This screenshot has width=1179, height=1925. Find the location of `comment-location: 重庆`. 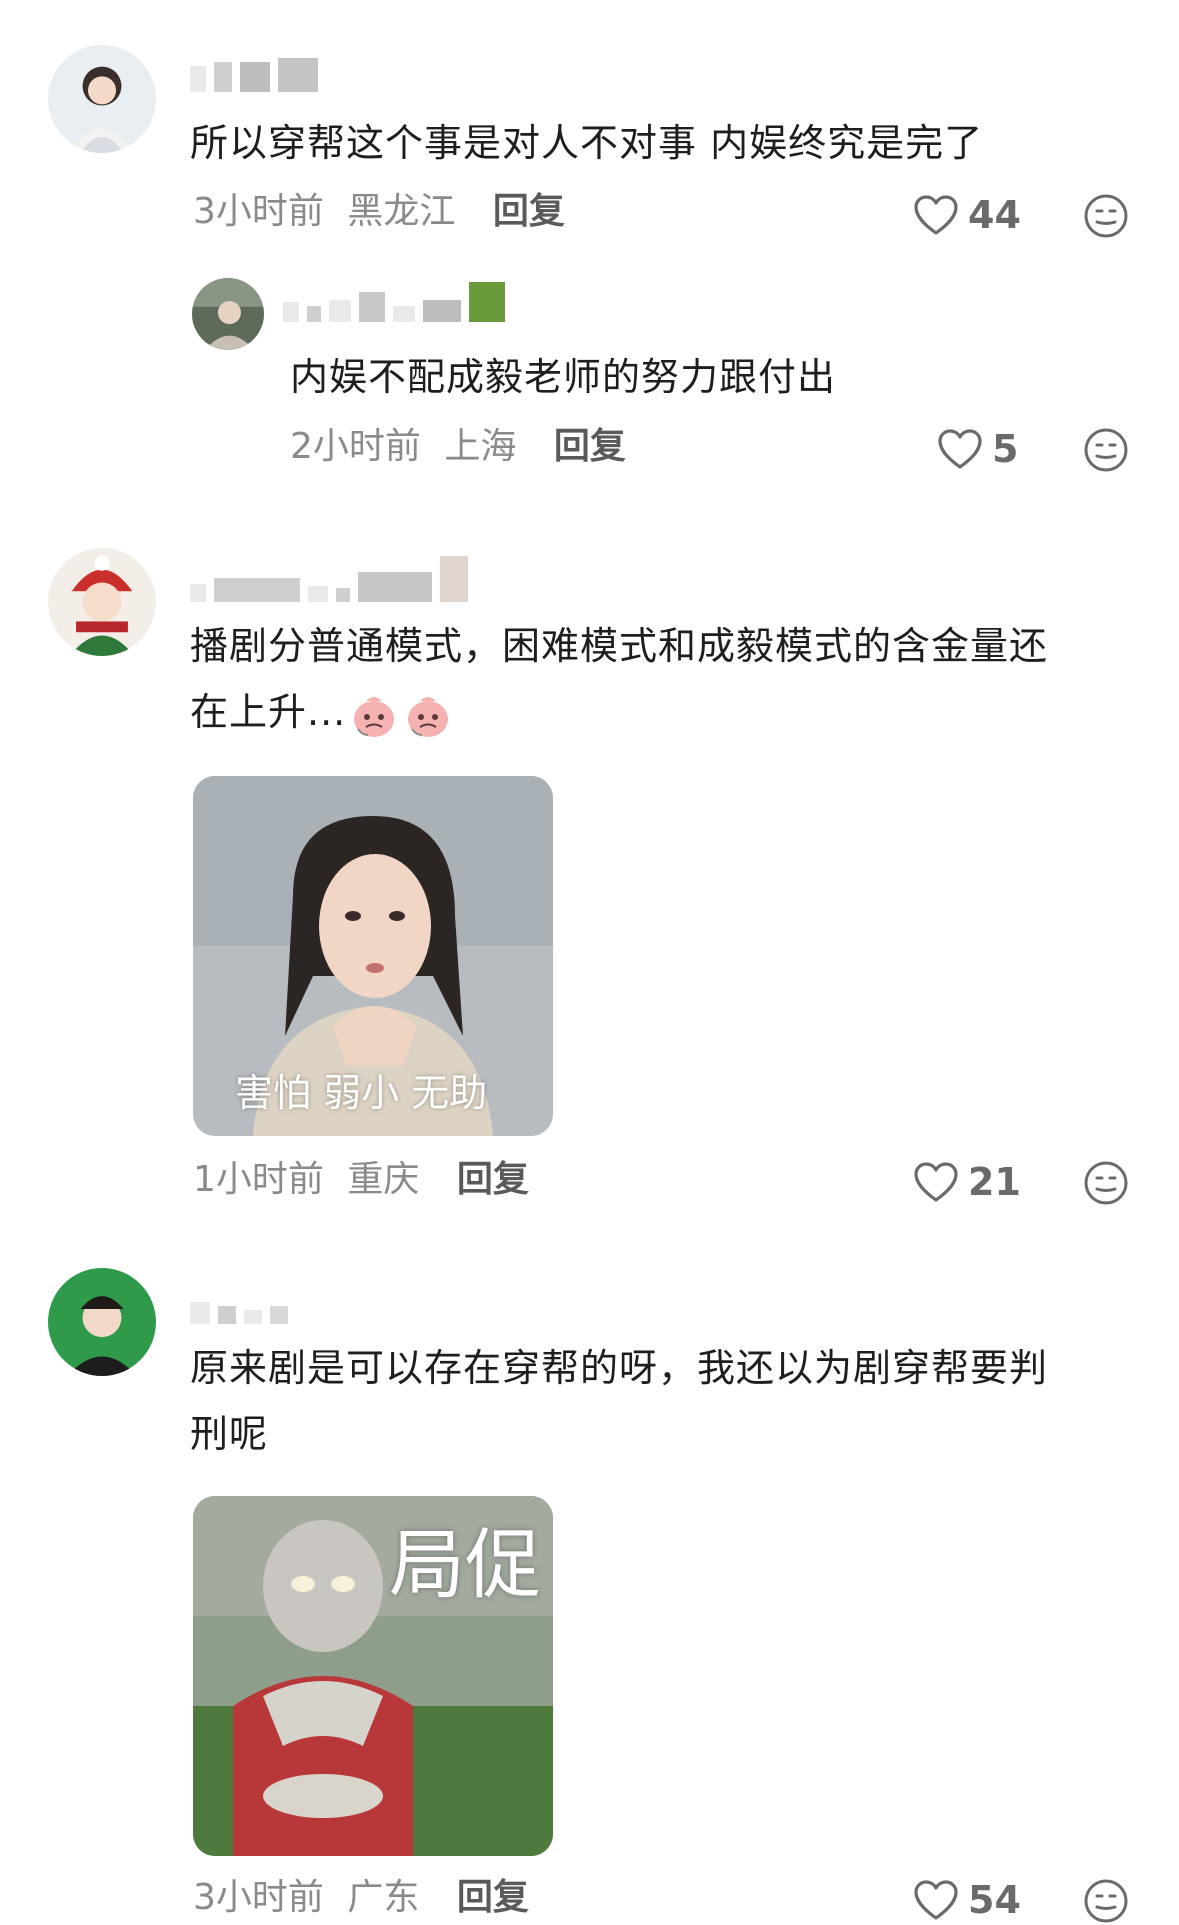

comment-location: 重庆 is located at coordinates (383, 1179).